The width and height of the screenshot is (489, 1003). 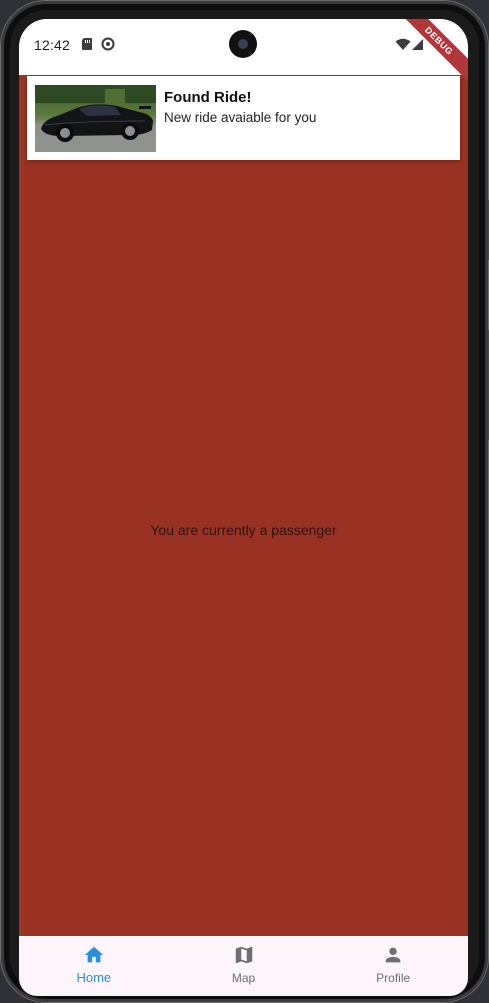 I want to click on bottom-navigation-bar: Home Map Profile, so click(x=243, y=966).